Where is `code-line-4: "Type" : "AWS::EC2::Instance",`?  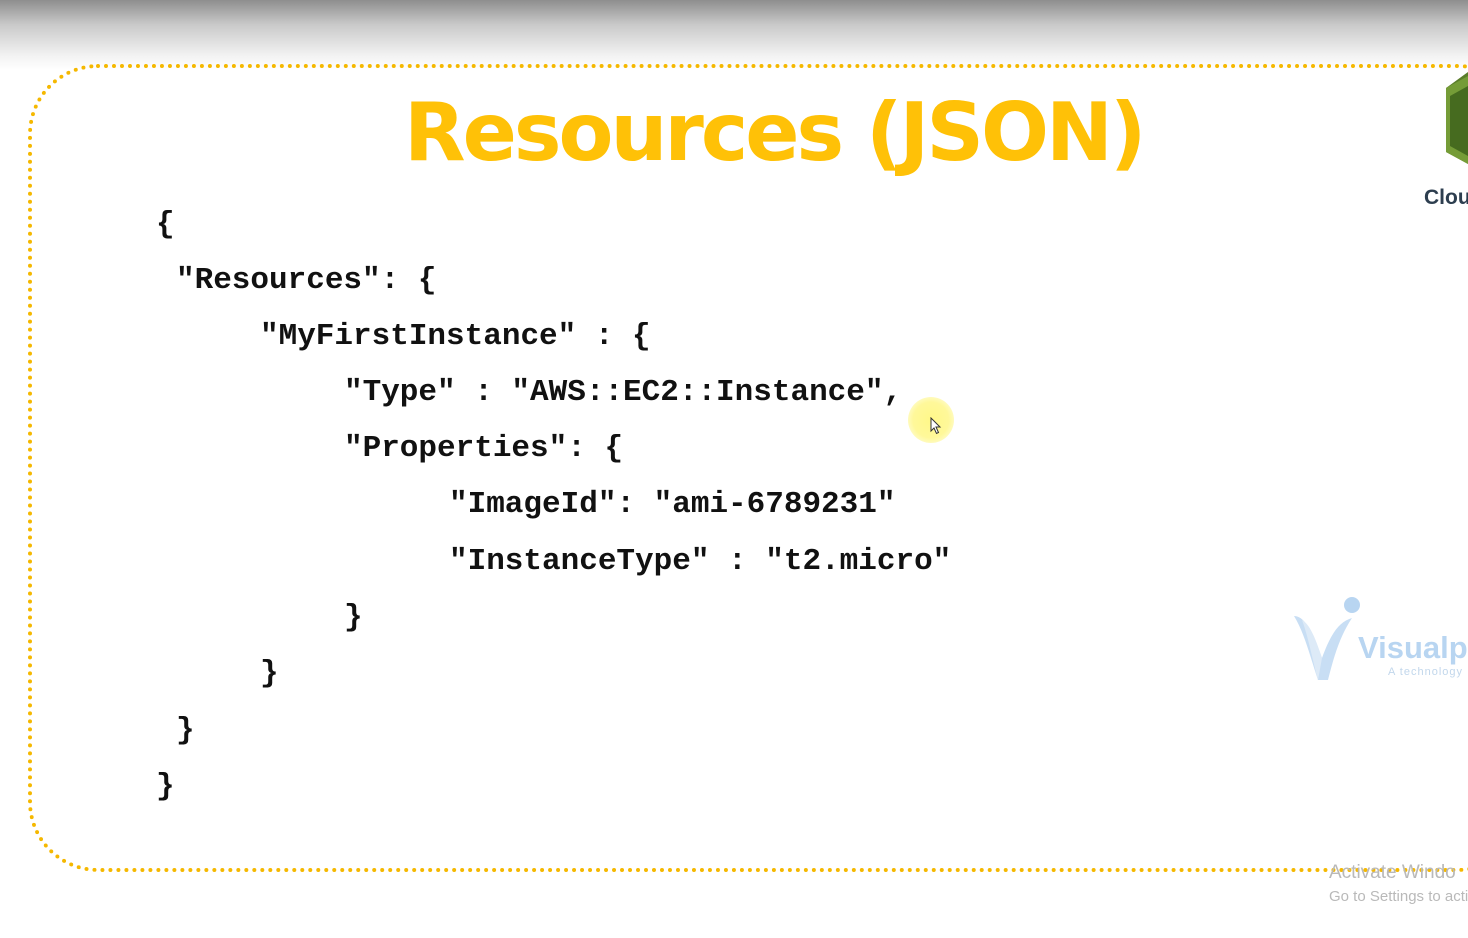
code-line-4: "Type" : "AWS::EC2::Instance", is located at coordinates (623, 392).